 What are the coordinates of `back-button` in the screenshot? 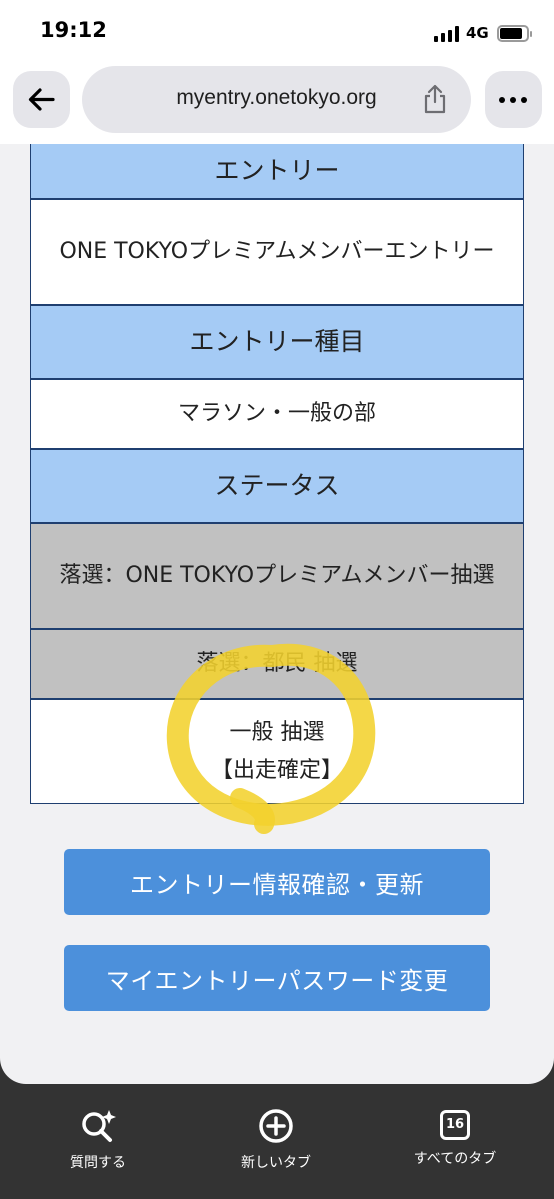 It's located at (41, 99).